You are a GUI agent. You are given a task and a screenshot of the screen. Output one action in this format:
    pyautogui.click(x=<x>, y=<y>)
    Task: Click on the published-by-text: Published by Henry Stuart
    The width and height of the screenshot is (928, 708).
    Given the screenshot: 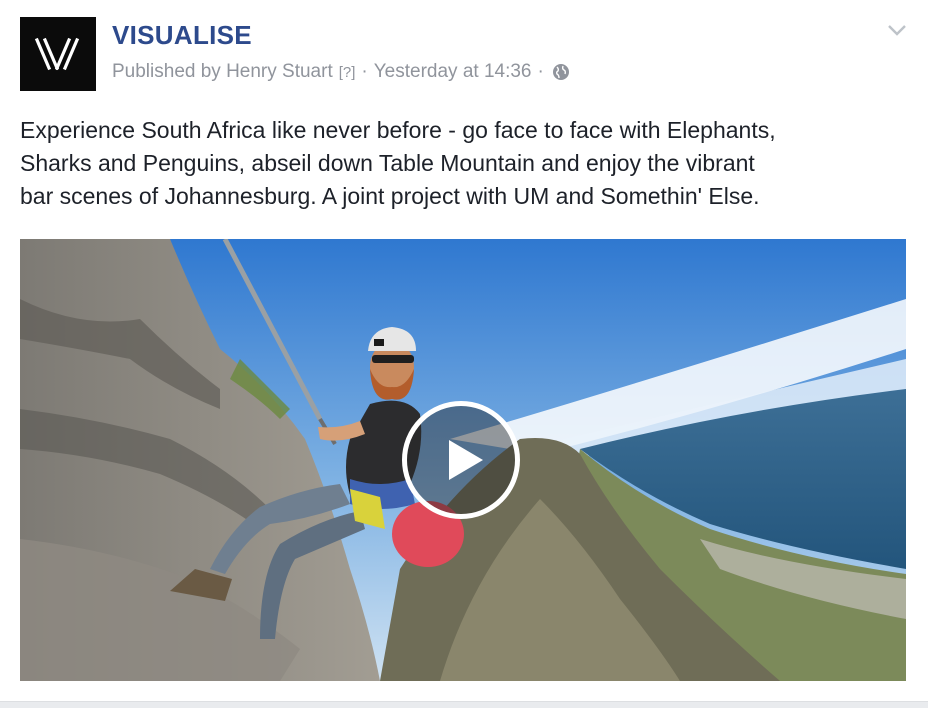 What is the action you would take?
    pyautogui.click(x=222, y=72)
    